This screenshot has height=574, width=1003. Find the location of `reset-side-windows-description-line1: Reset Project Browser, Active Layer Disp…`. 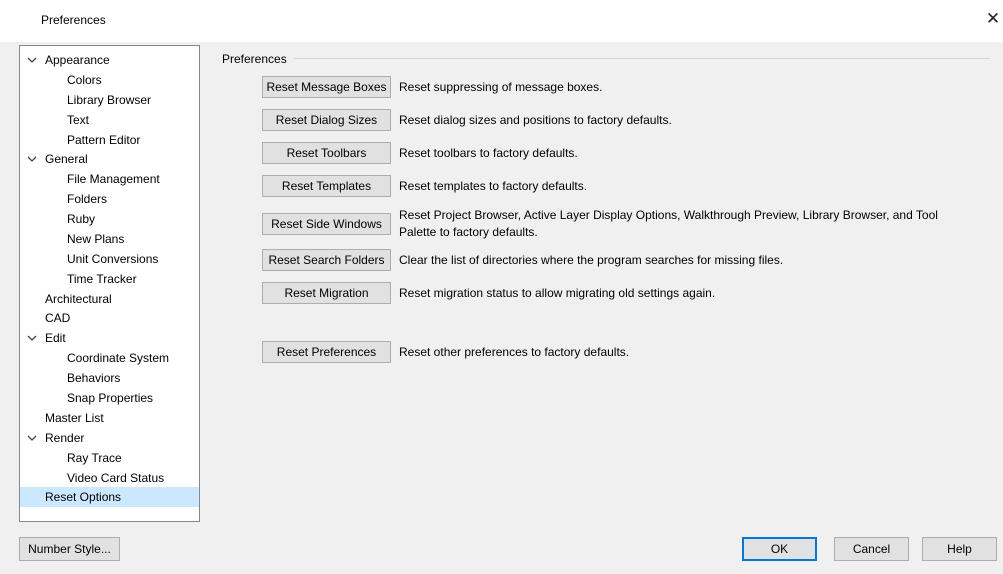

reset-side-windows-description-line1: Reset Project Browser, Active Layer Disp… is located at coordinates (668, 215).